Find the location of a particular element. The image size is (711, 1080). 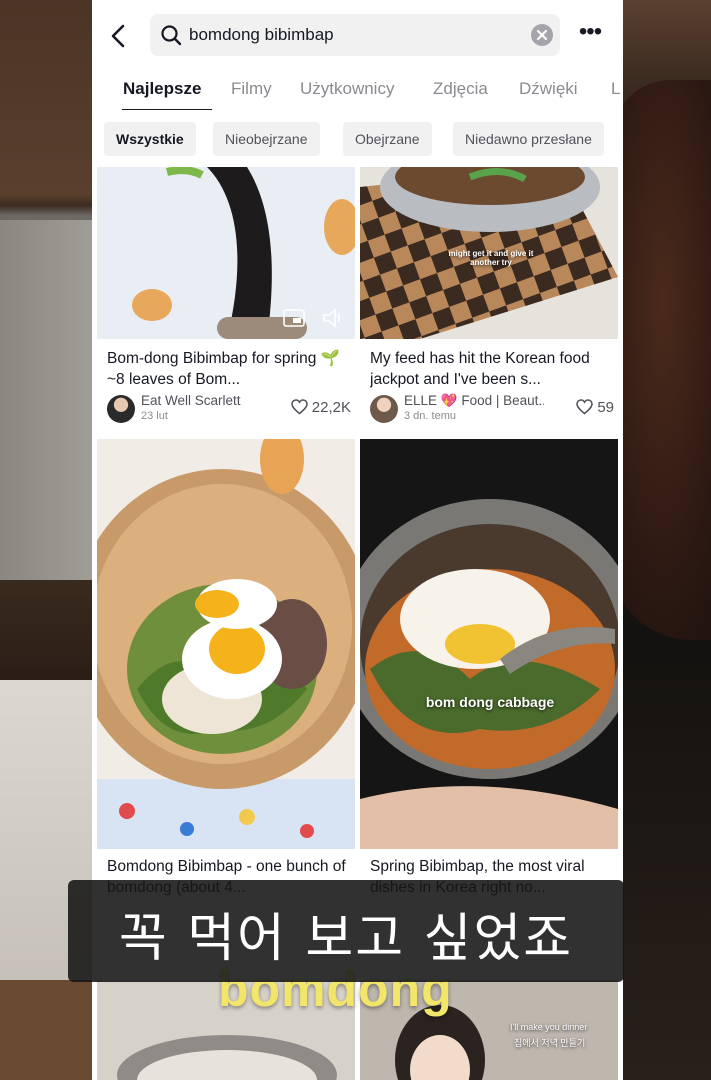

video-thumbnail: bom dong cabbage is located at coordinates (489, 644).